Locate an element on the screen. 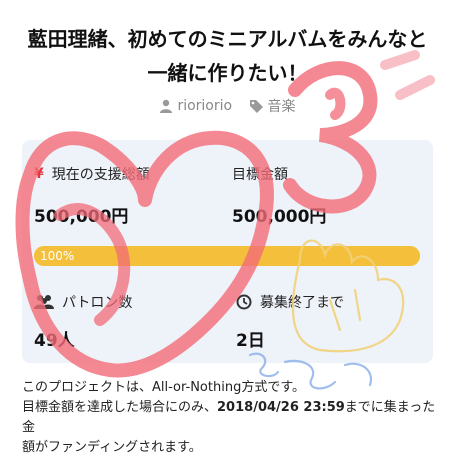 This screenshot has height=458, width=455. raised-value: 500,000円 is located at coordinates (81, 217).